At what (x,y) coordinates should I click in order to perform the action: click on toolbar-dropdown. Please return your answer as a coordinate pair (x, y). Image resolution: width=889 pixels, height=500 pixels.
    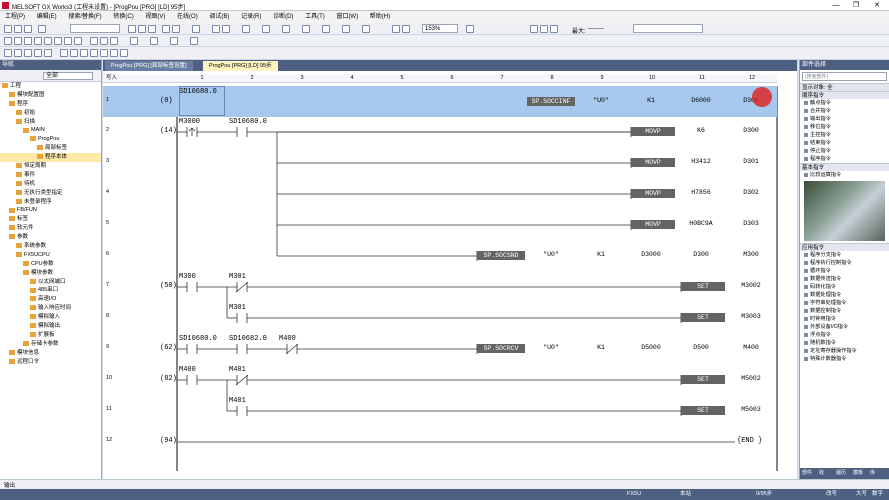
    Looking at the image, I should click on (95, 28).